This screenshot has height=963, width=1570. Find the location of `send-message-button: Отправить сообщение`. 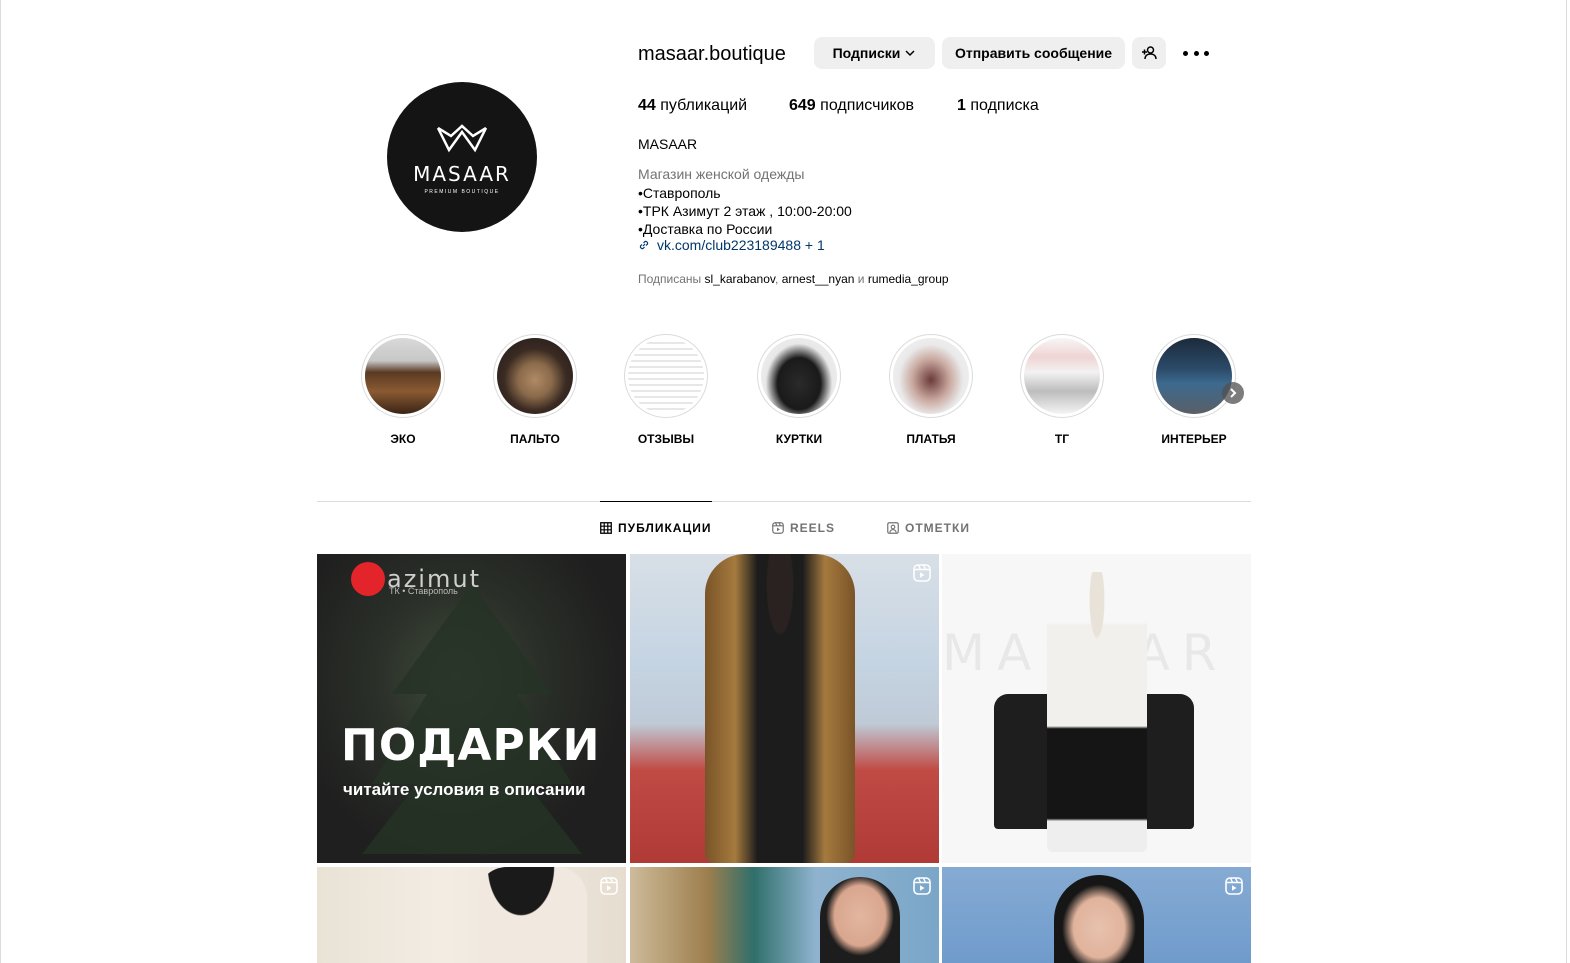

send-message-button: Отправить сообщение is located at coordinates (1033, 53).